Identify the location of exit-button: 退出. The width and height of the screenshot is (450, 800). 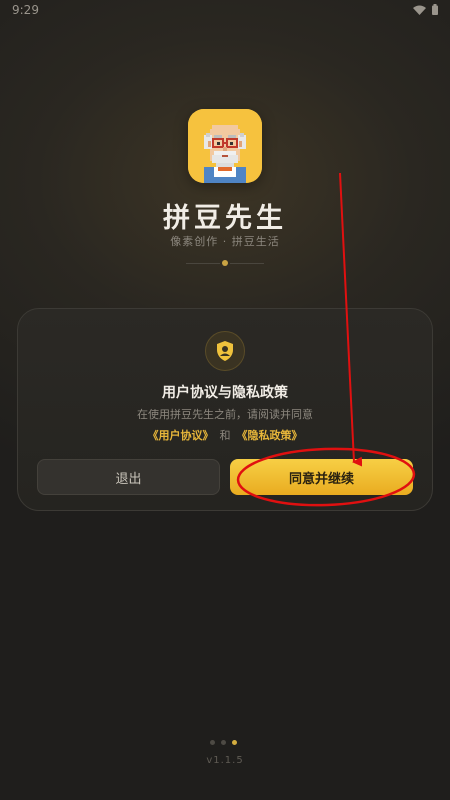
(128, 477).